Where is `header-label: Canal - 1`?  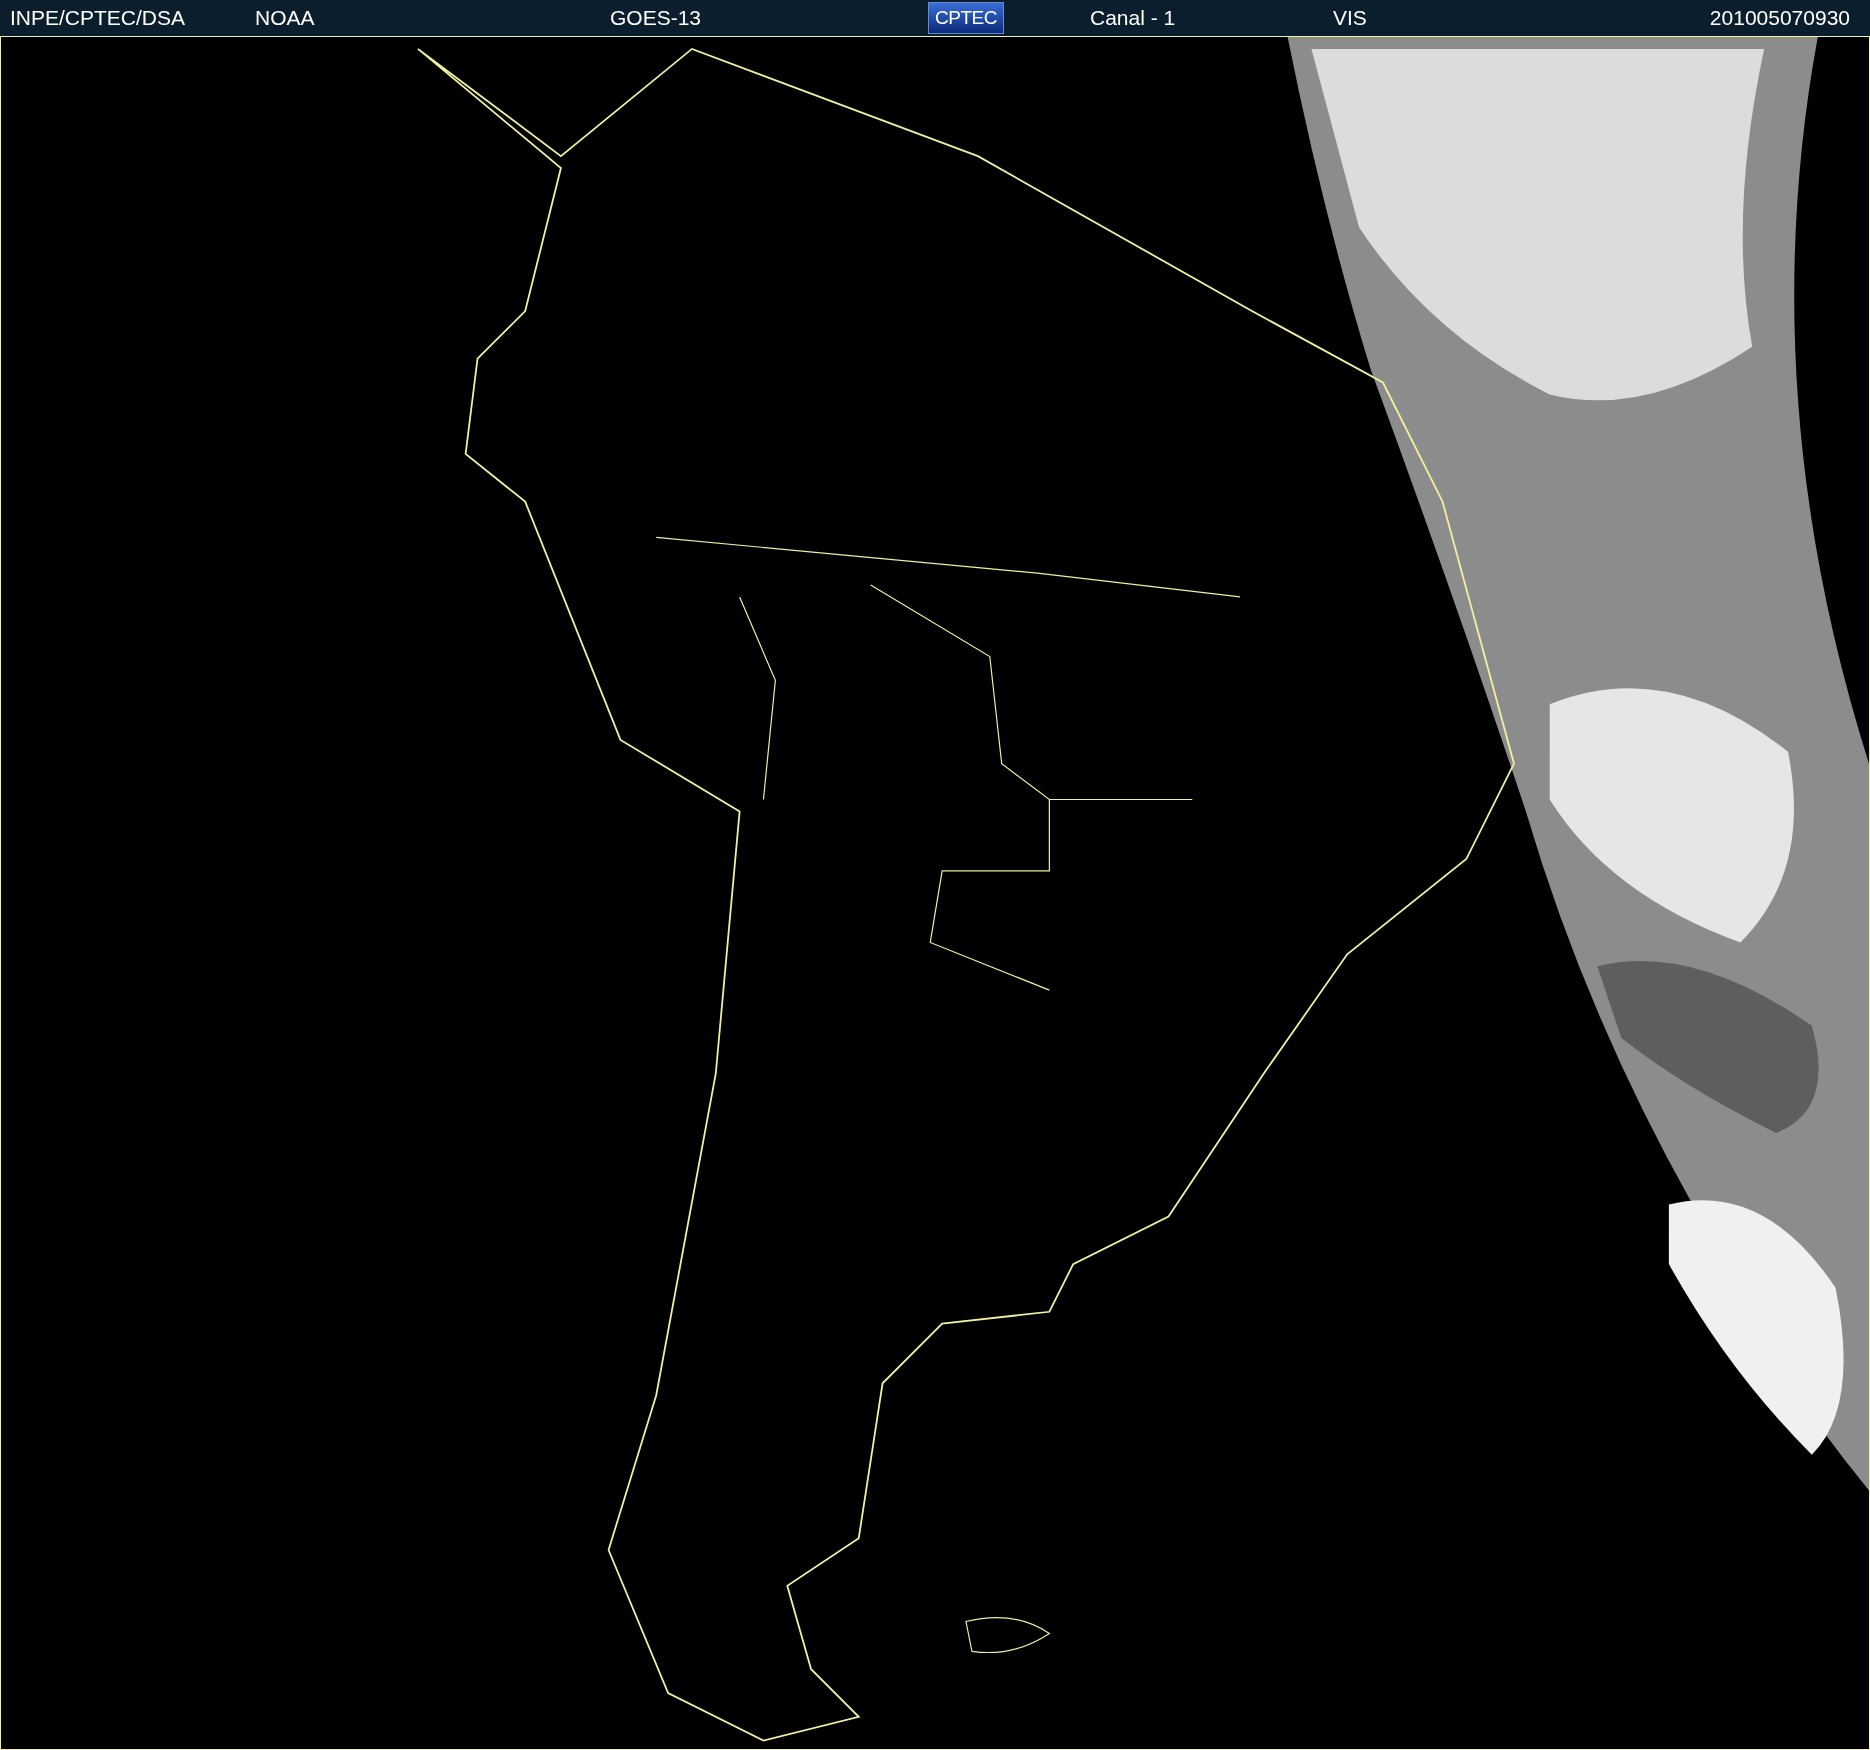
header-label: Canal - 1 is located at coordinates (1133, 18).